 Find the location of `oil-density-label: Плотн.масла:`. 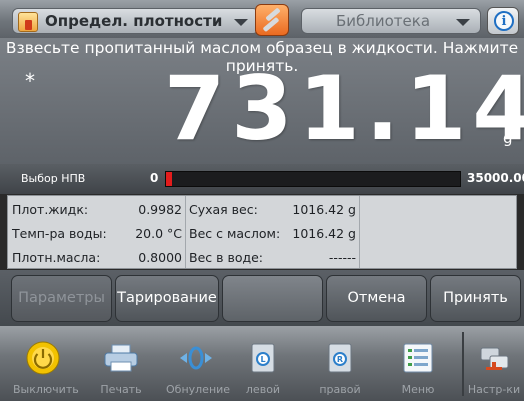

oil-density-label: Плотн.масла: is located at coordinates (56, 257).